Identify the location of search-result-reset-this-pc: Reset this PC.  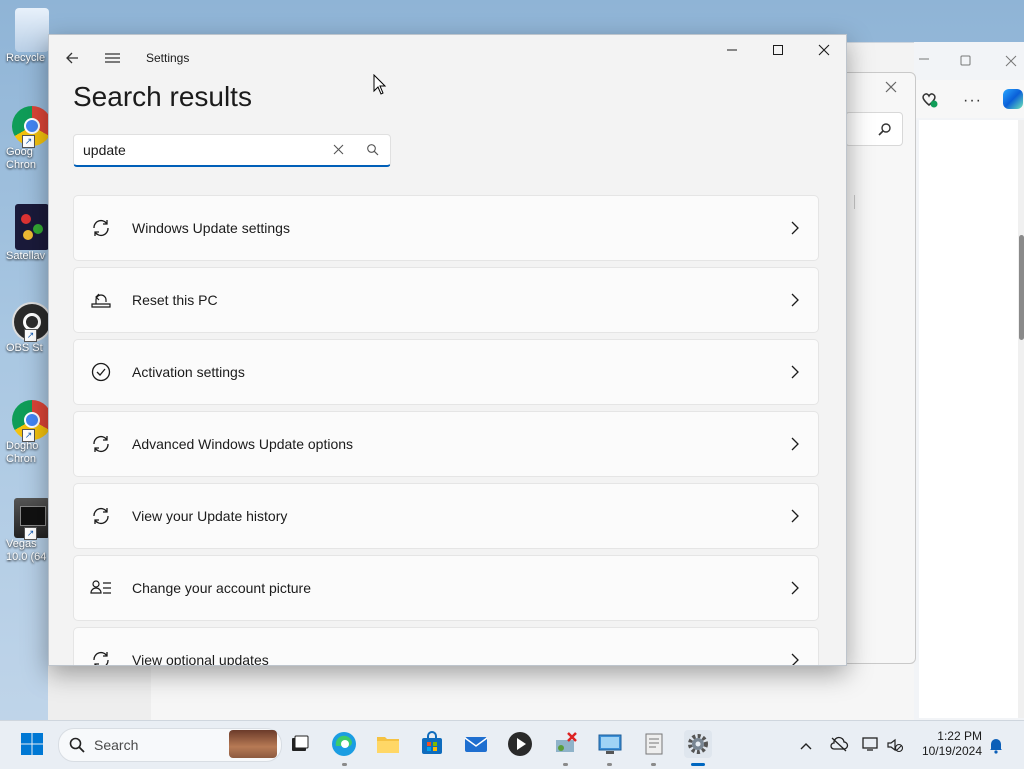
(446, 300).